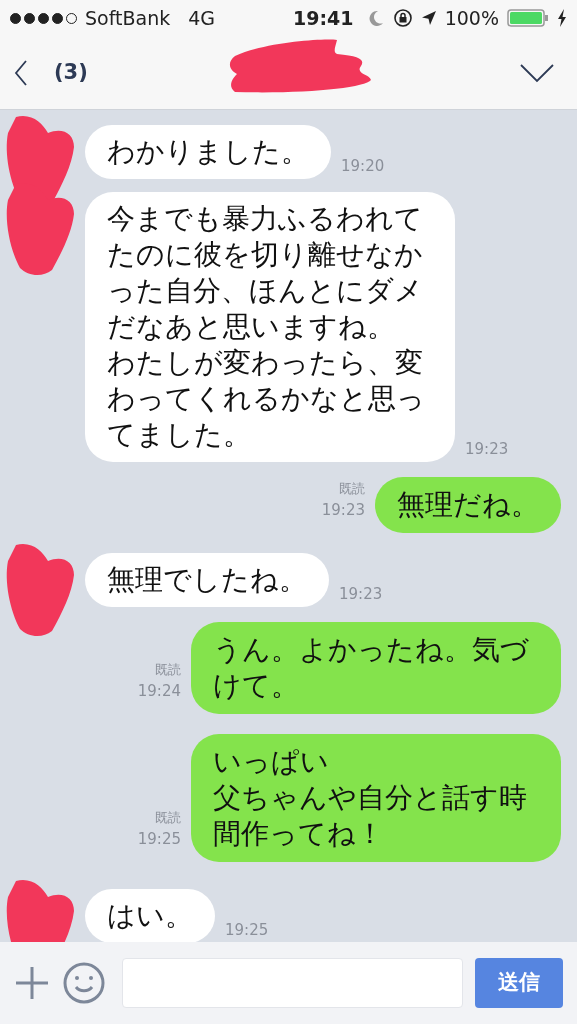 The image size is (577, 1024). I want to click on message-text: いっぱい, so click(271, 762).